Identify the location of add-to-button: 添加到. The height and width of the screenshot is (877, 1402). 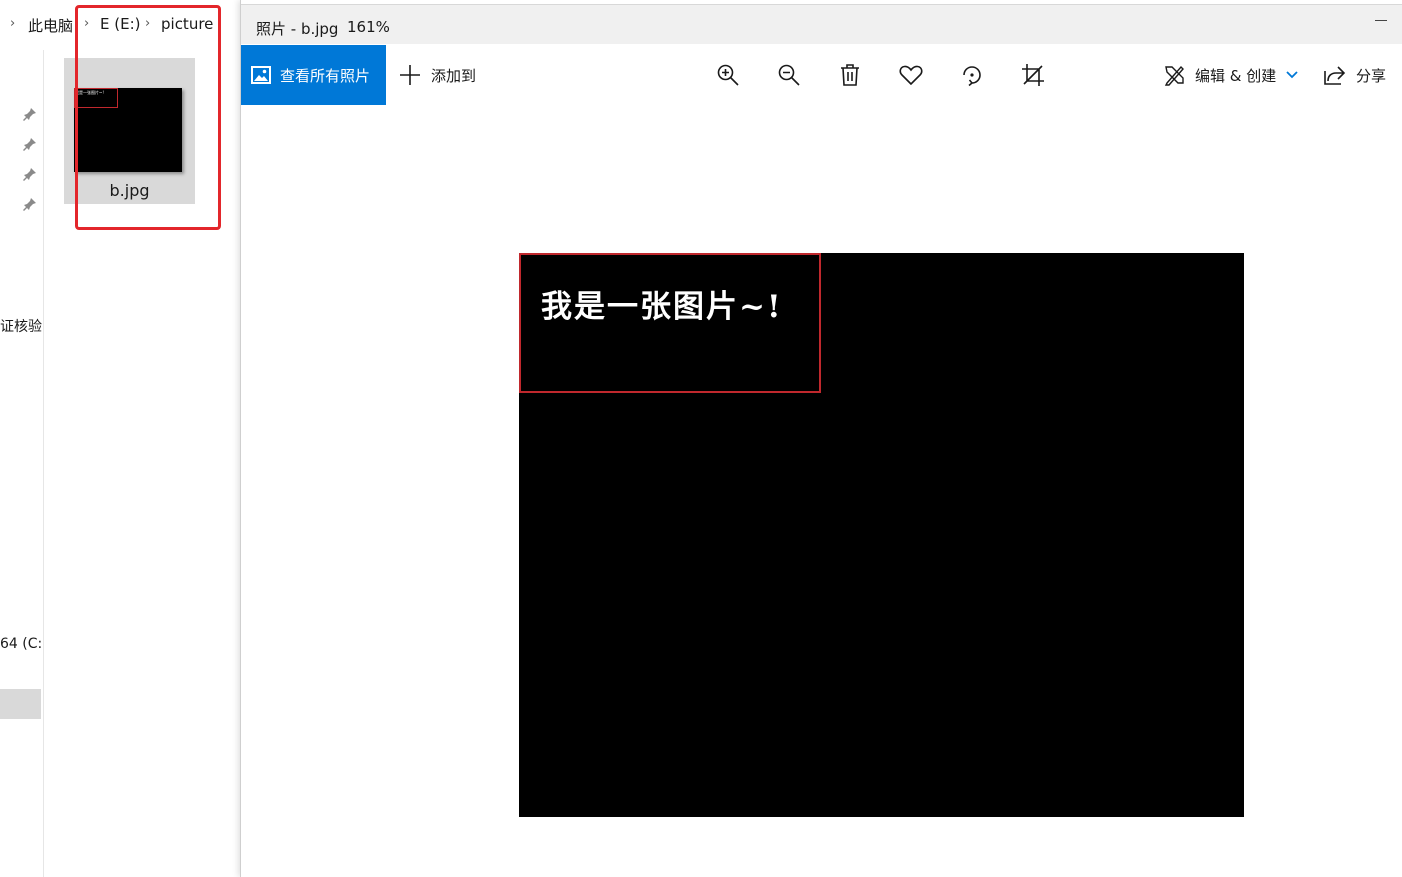
(437, 75).